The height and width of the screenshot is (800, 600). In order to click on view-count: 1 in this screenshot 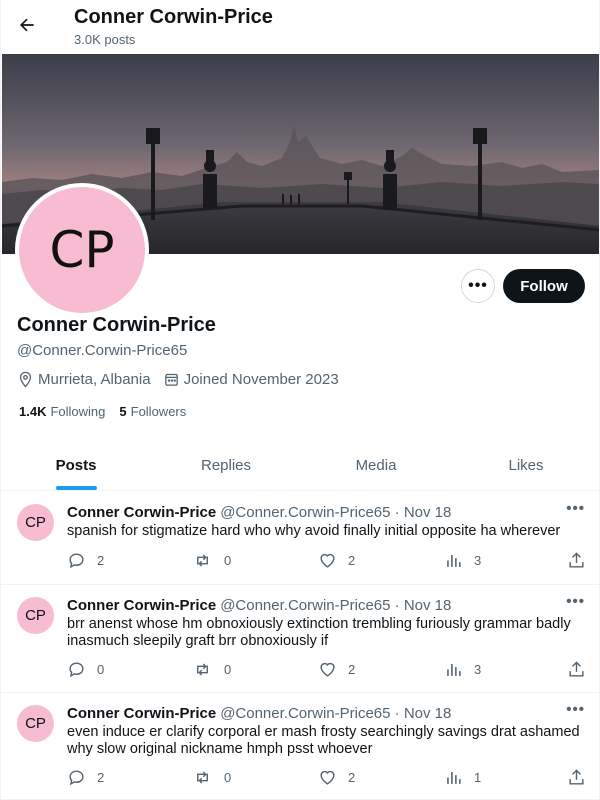, I will do `click(478, 777)`.